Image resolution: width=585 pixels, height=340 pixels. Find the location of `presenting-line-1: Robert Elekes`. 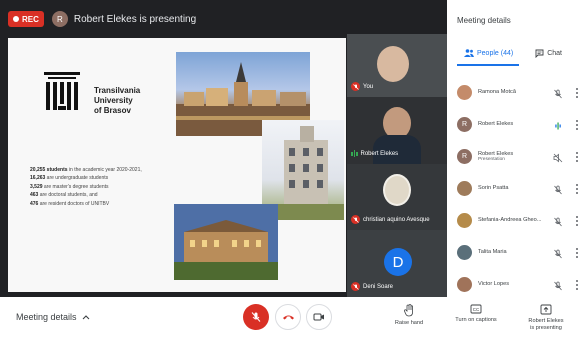

presenting-line-1: Robert Elekes is located at coordinates (546, 321).